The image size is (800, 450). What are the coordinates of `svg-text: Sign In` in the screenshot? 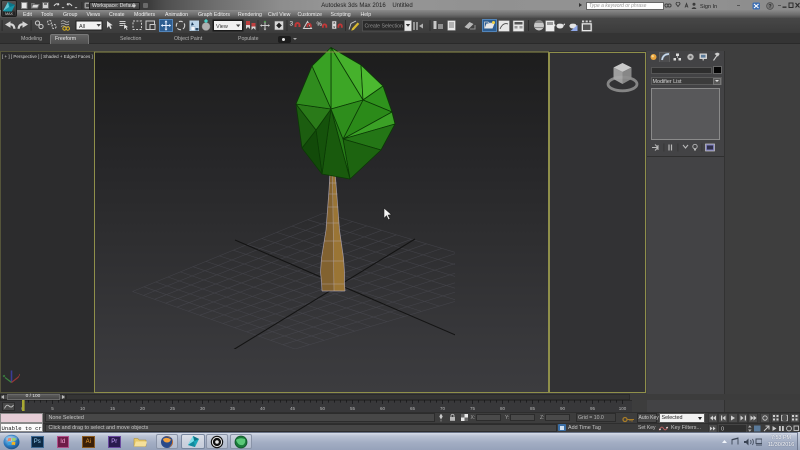 It's located at (708, 7).